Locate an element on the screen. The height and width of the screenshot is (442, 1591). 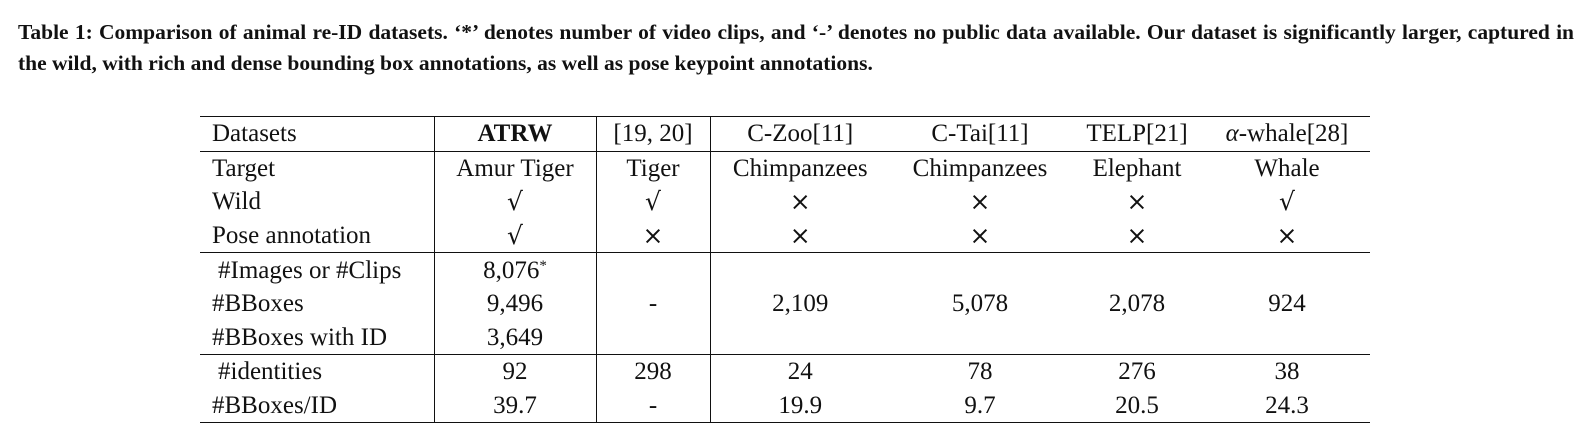
cell-bboxes-czoo: 2,109 is located at coordinates (800, 304).